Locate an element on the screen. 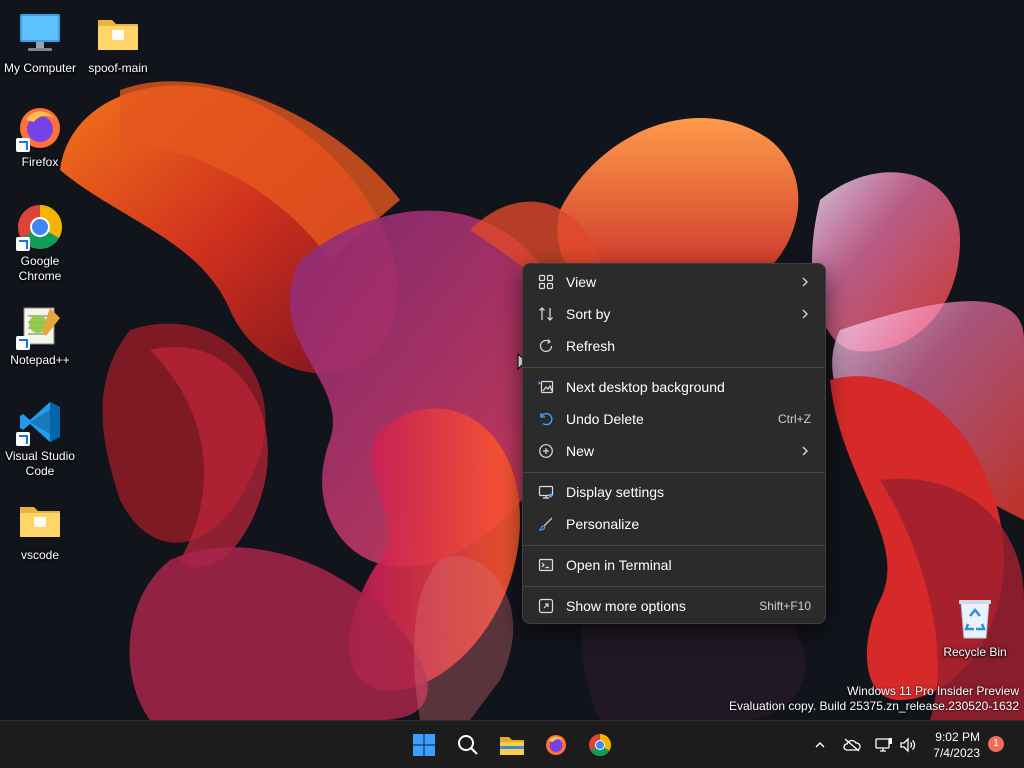  cloud-offline-icon is located at coordinates (852, 745).